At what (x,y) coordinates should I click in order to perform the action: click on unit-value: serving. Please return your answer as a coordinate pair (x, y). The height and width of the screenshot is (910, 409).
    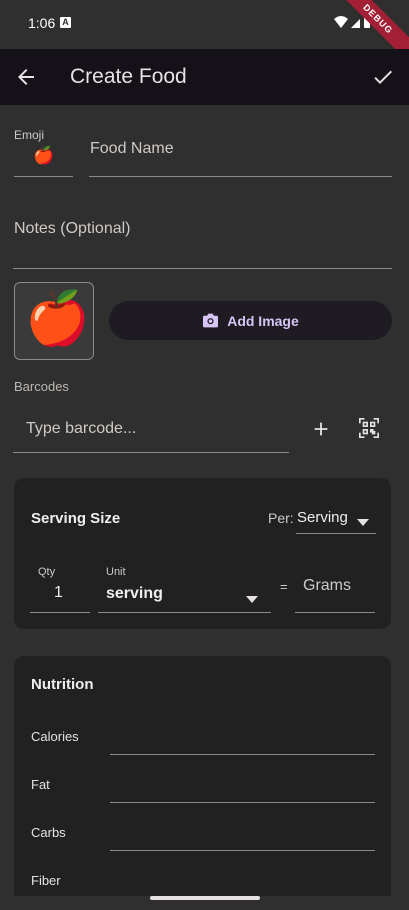
    Looking at the image, I should click on (134, 593).